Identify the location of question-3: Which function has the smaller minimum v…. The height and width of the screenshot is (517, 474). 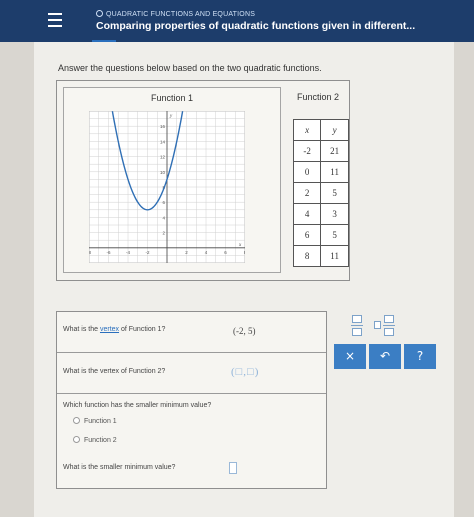
(191, 441).